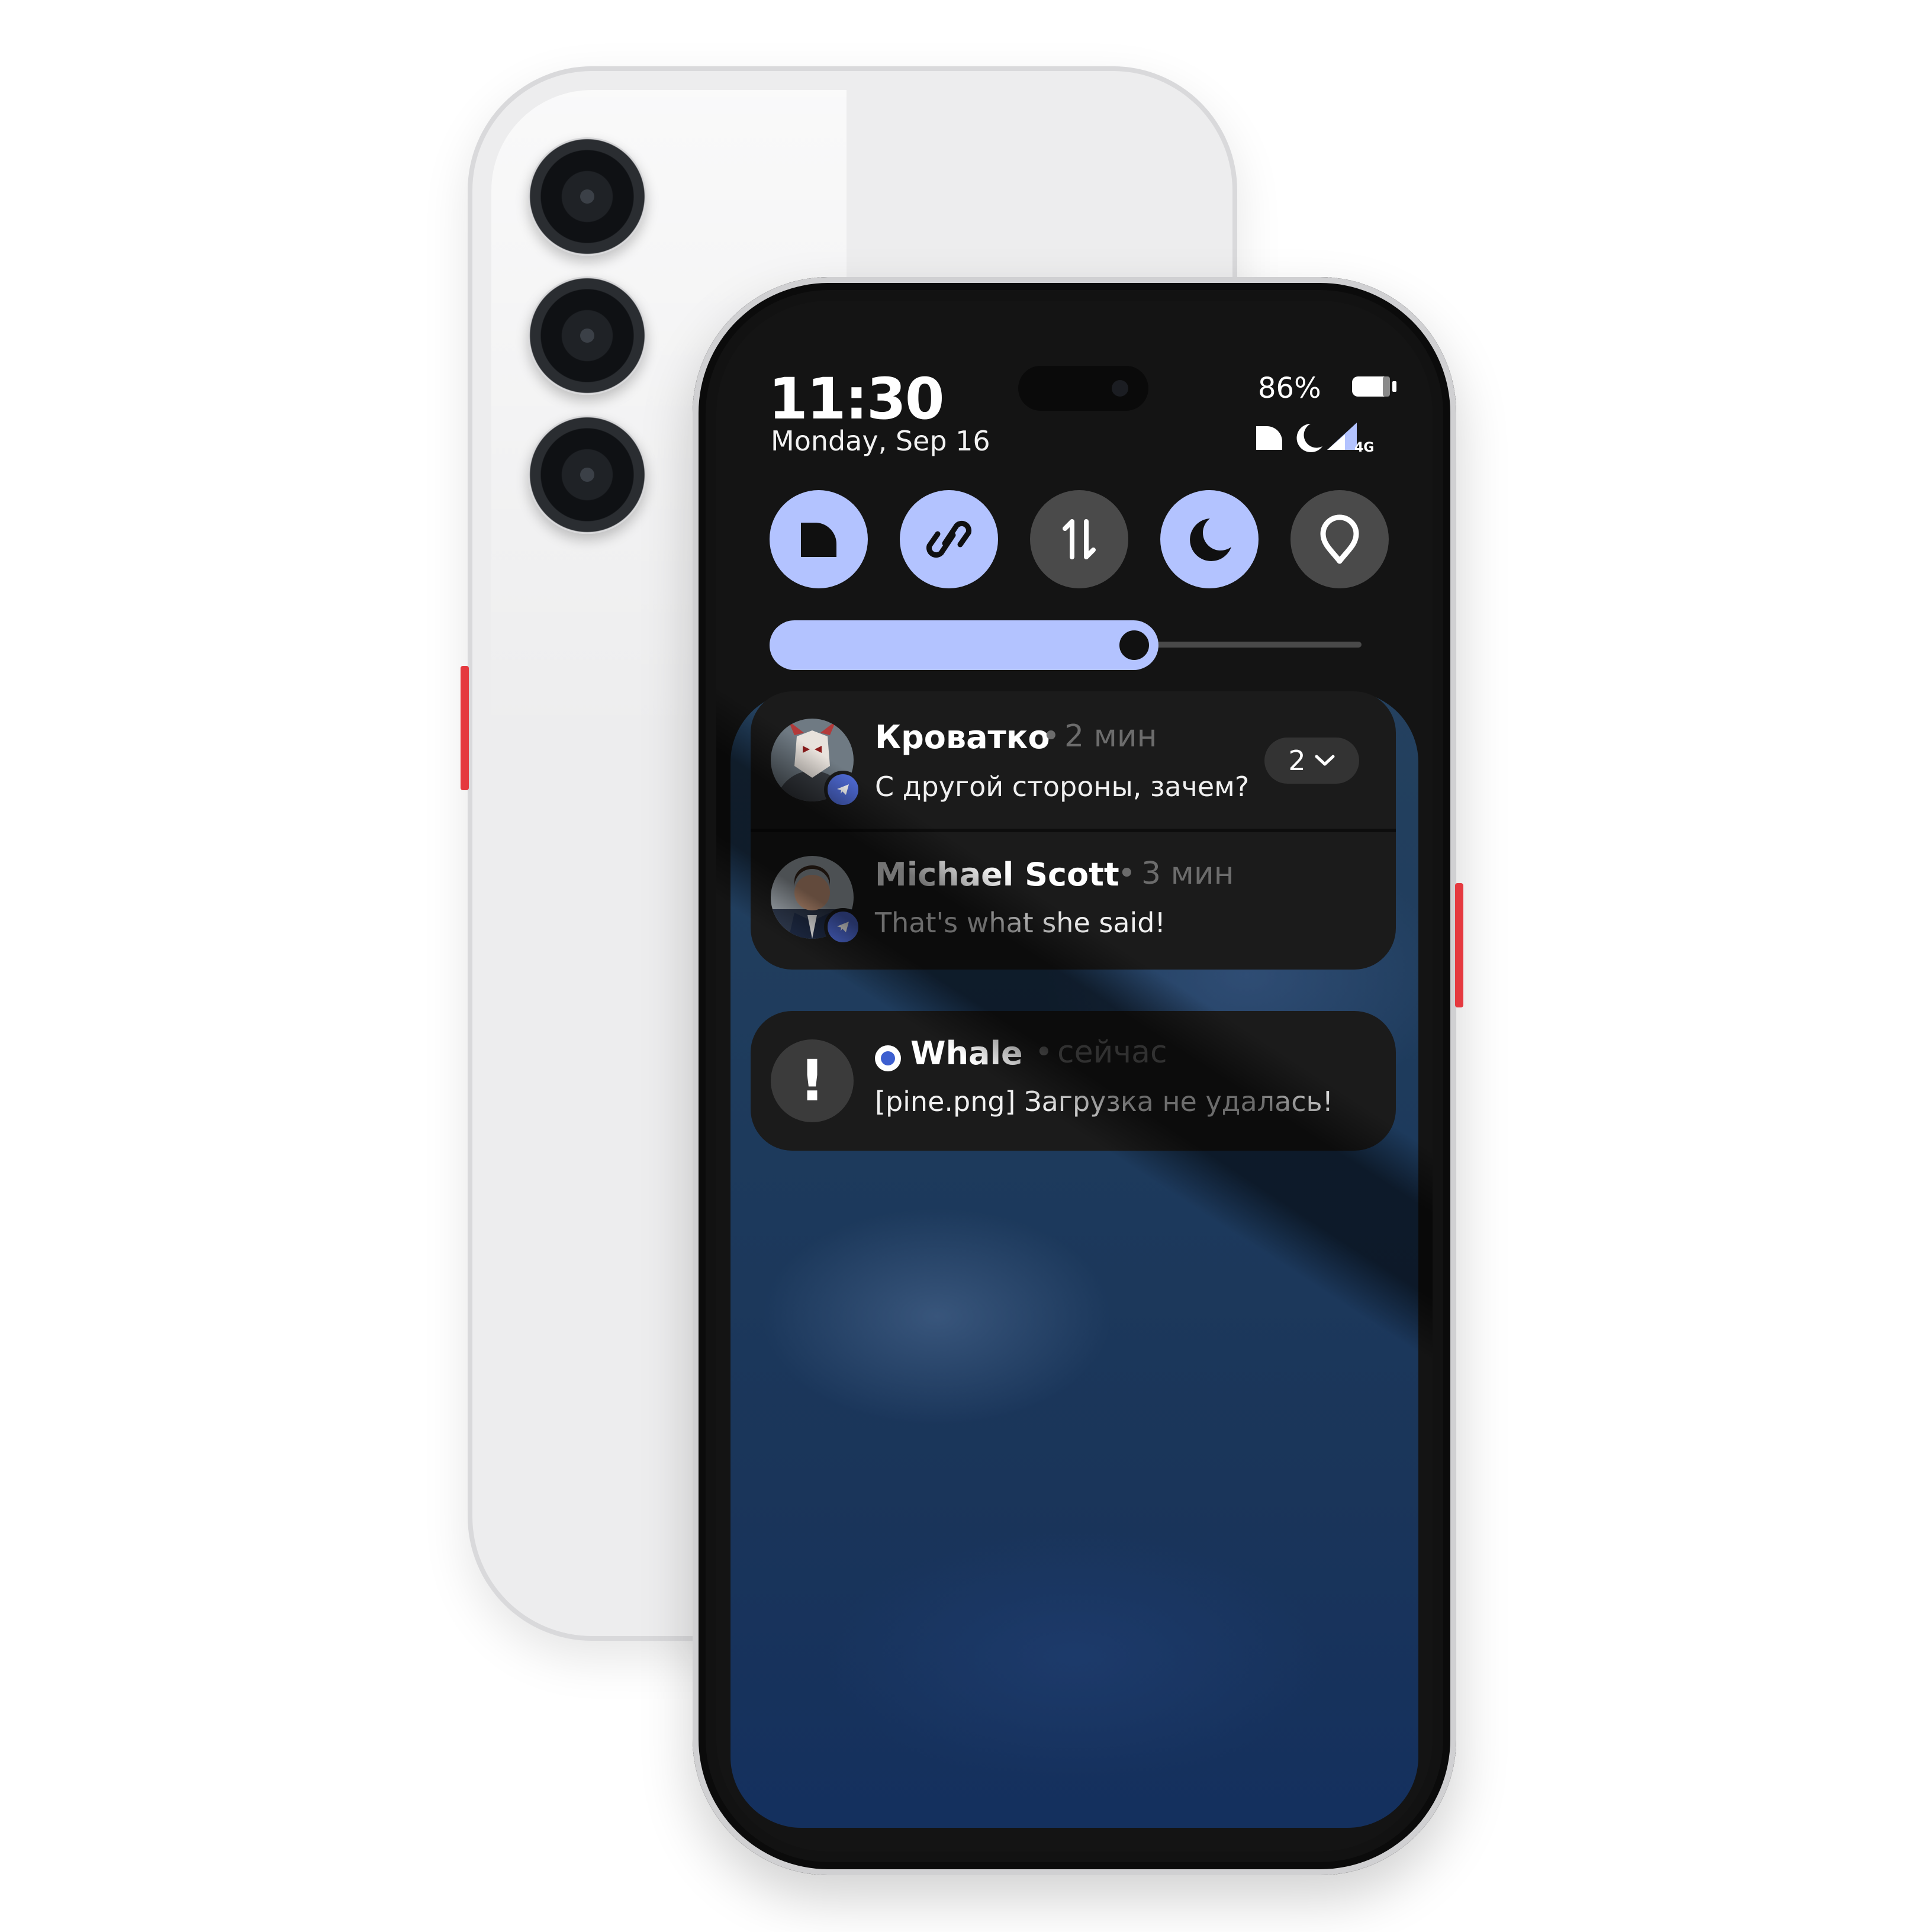 Image resolution: width=1931 pixels, height=1932 pixels. What do you see at coordinates (966, 1053) in the screenshot?
I see `notification-app-name: Whale` at bounding box center [966, 1053].